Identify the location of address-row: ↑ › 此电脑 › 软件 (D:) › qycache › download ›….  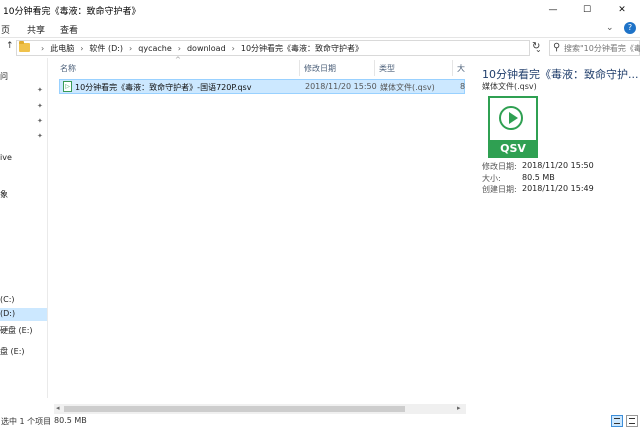
(320, 48).